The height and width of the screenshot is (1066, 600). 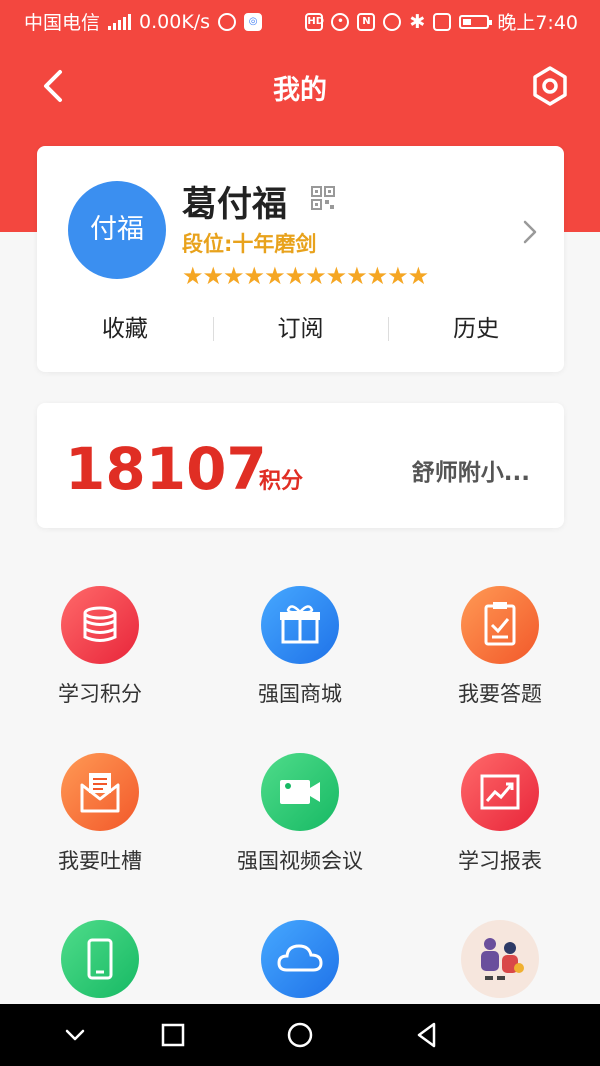 What do you see at coordinates (476, 329) in the screenshot?
I see `history-link: 历史` at bounding box center [476, 329].